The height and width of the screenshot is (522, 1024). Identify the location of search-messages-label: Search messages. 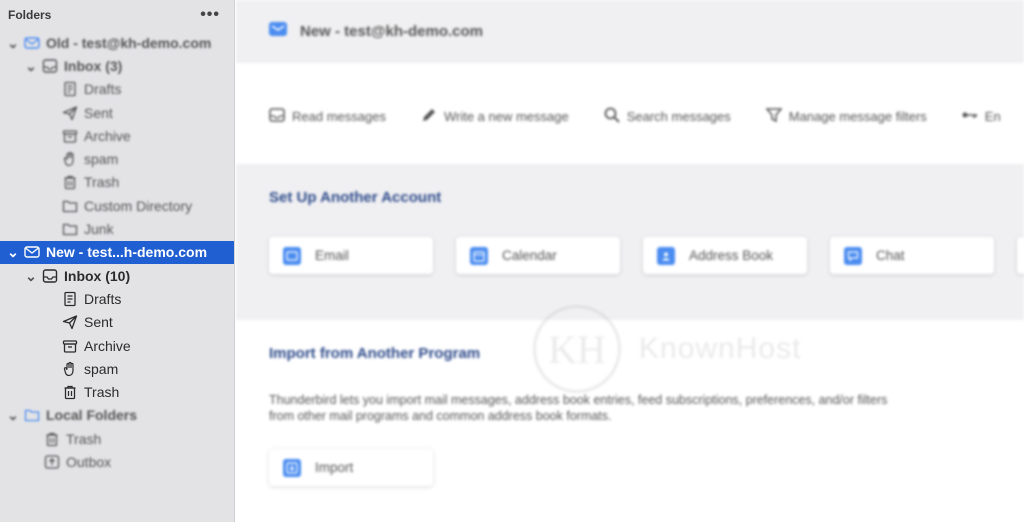
(678, 116).